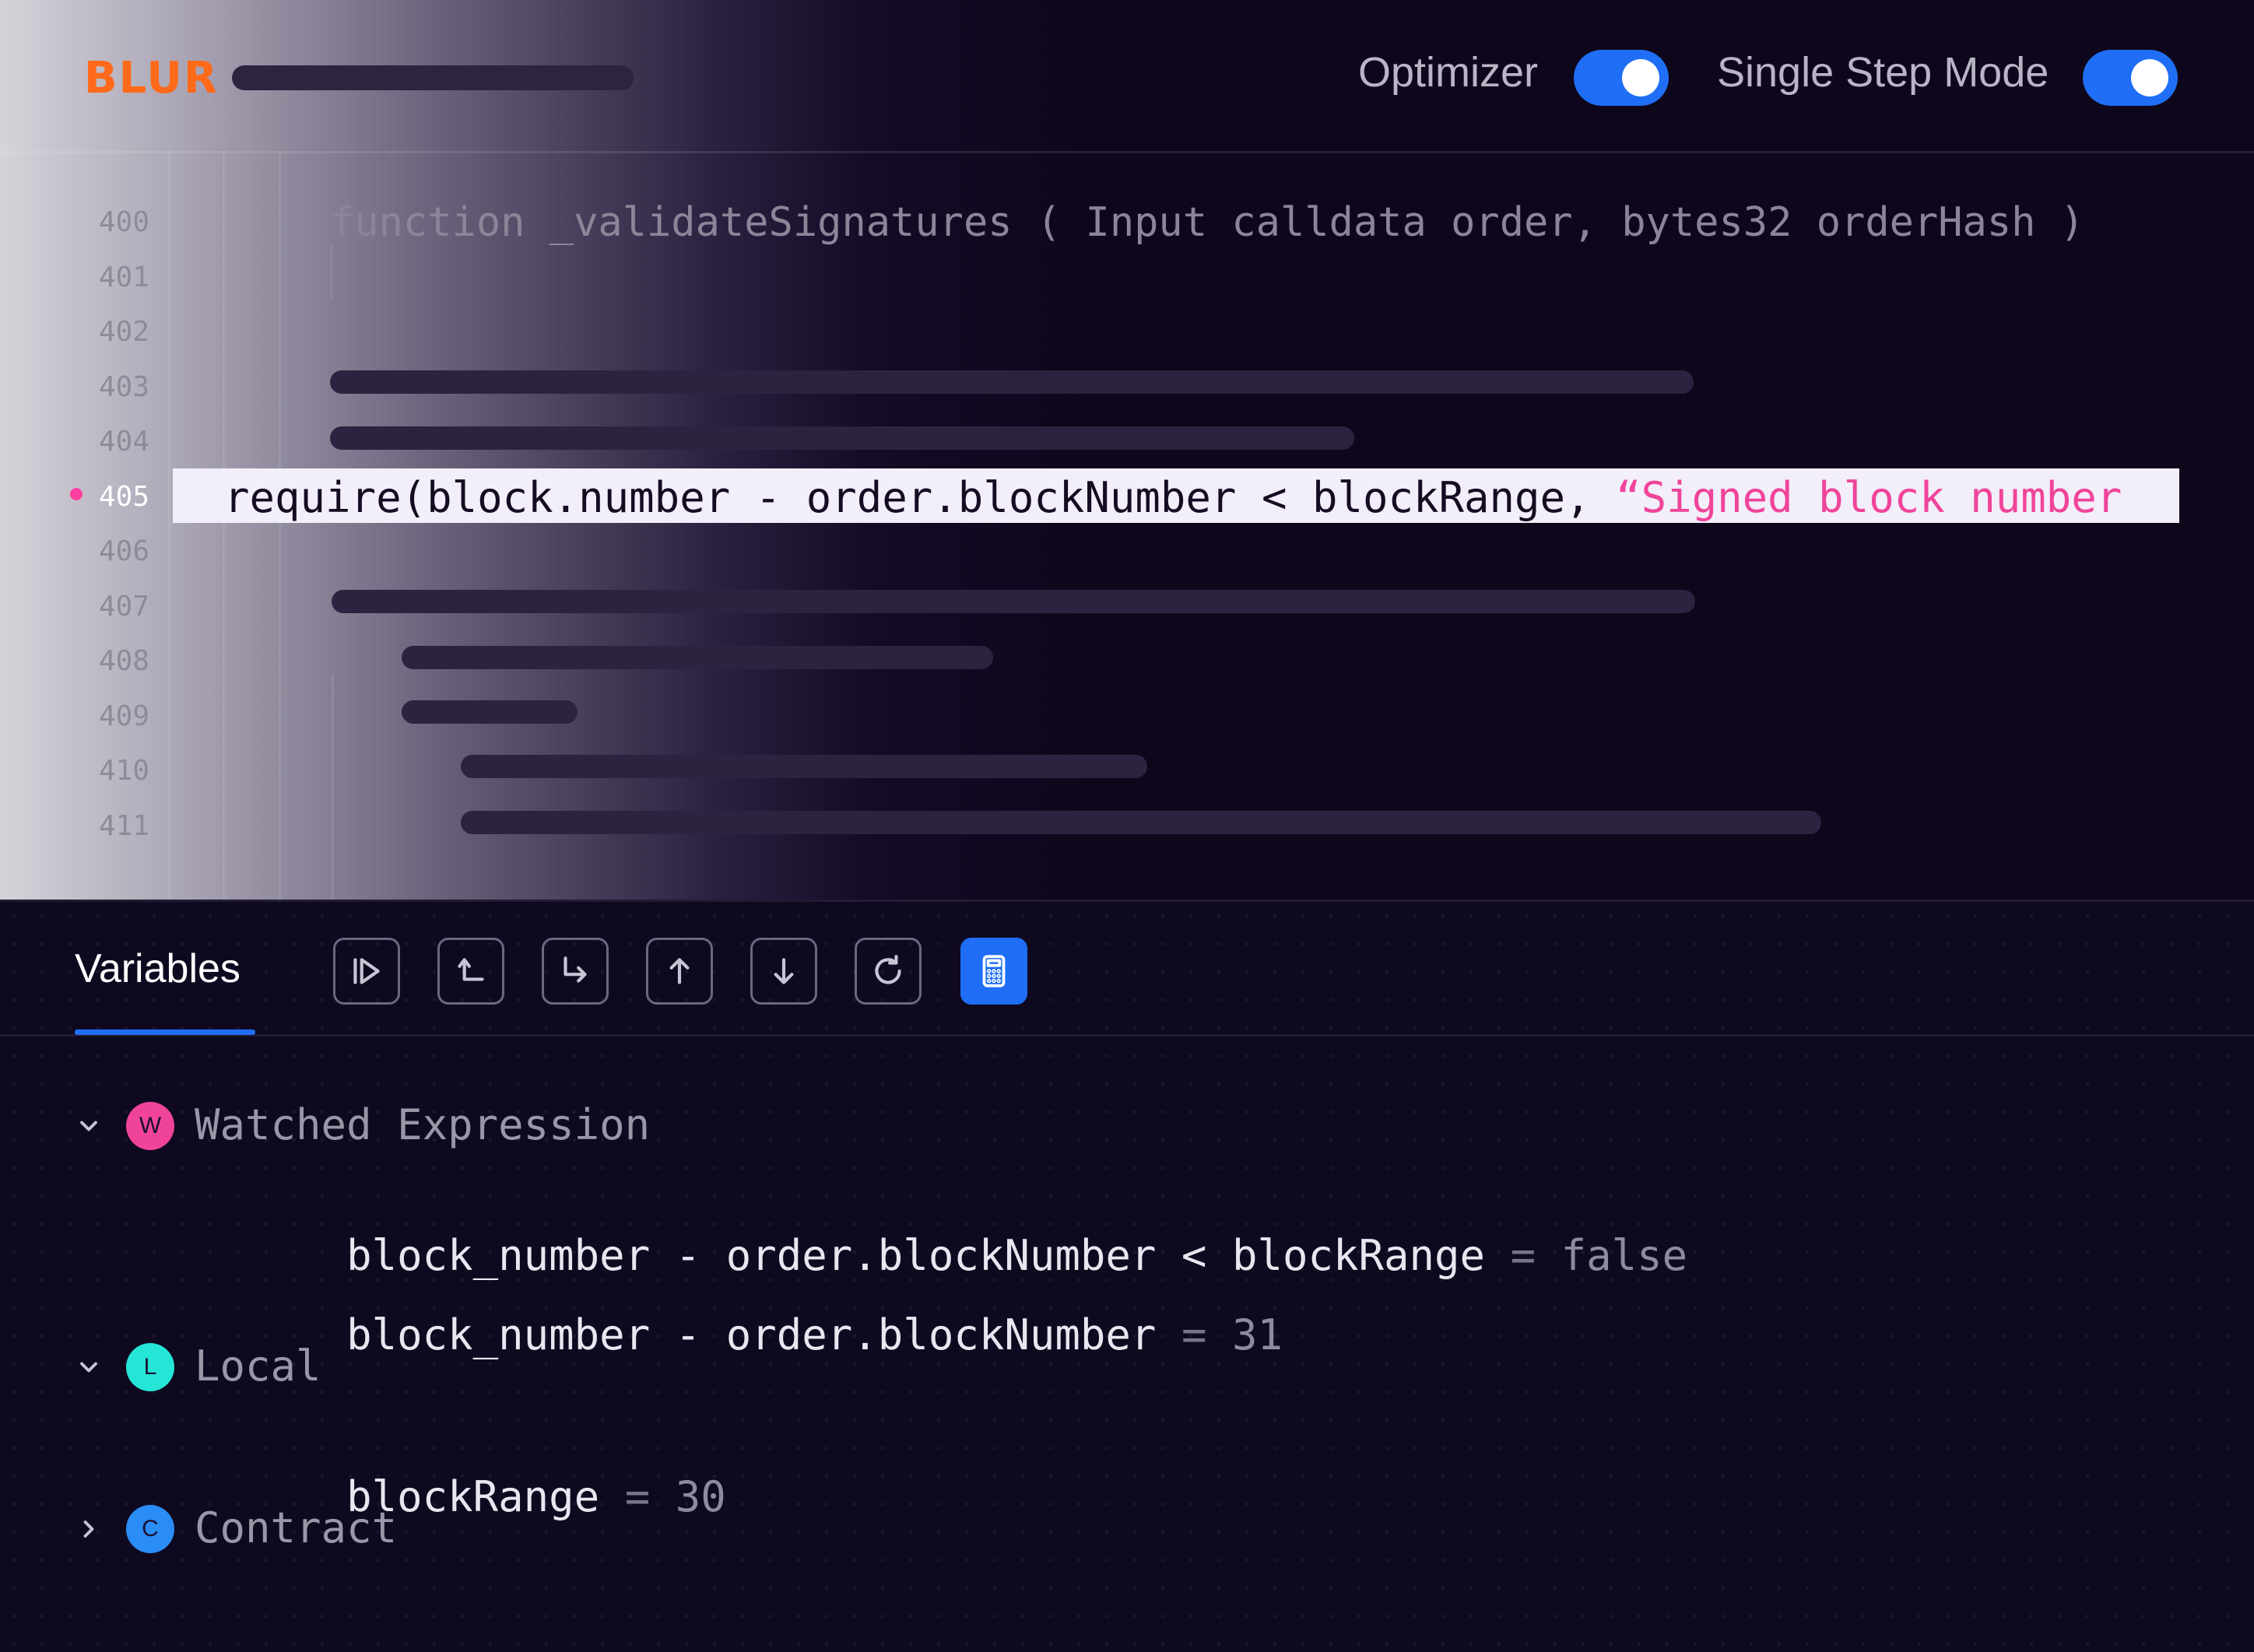  I want to click on line-number: 410, so click(98, 772).